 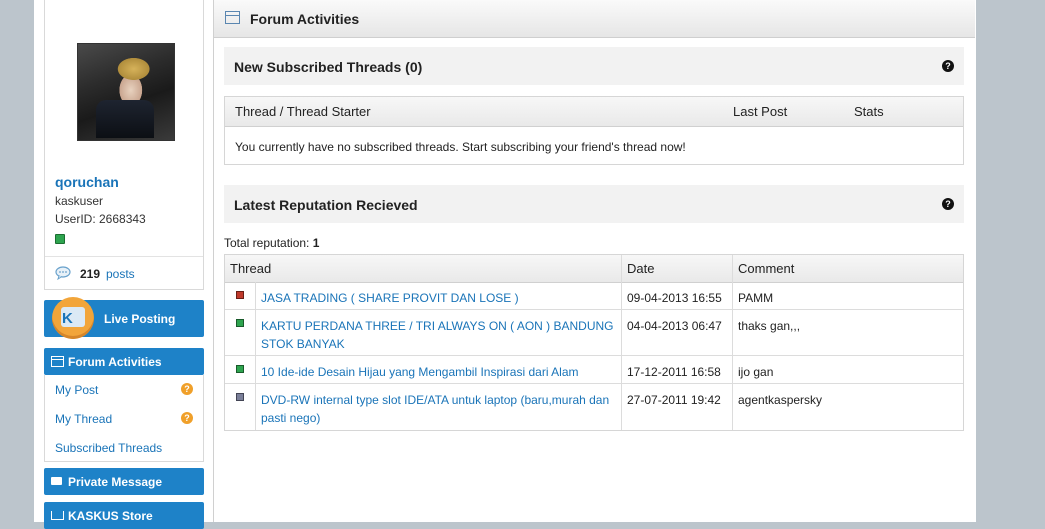 I want to click on submenu-item-label: Subscribed Threads, so click(x=109, y=448).